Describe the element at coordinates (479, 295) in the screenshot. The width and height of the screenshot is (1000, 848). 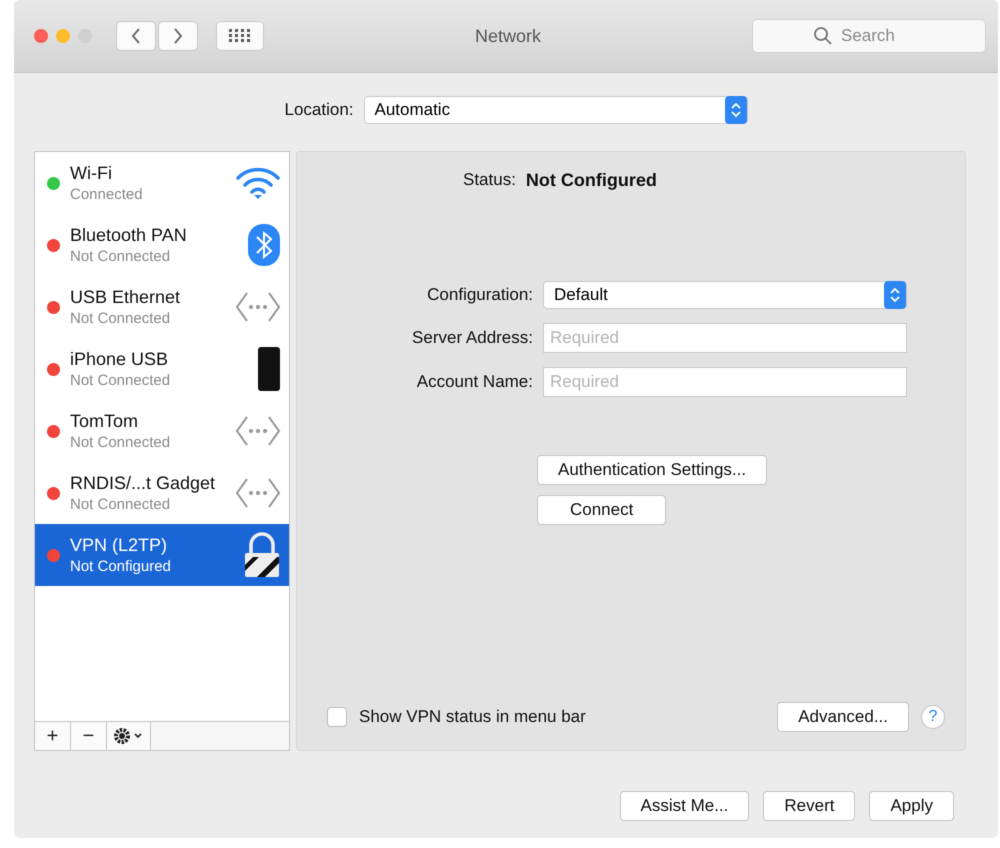
I see `configuration-label: Configuration:` at that location.